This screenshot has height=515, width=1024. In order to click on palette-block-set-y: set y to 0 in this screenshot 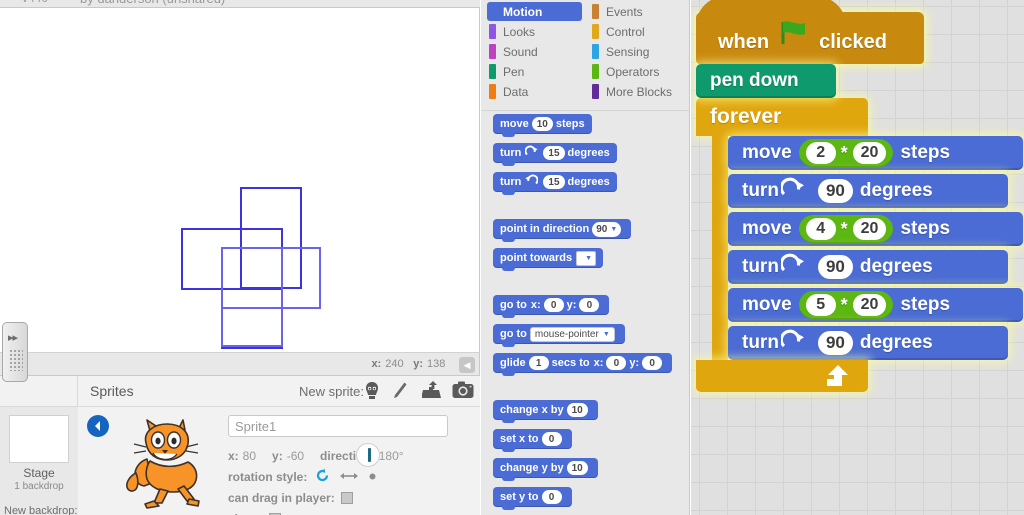, I will do `click(532, 498)`.